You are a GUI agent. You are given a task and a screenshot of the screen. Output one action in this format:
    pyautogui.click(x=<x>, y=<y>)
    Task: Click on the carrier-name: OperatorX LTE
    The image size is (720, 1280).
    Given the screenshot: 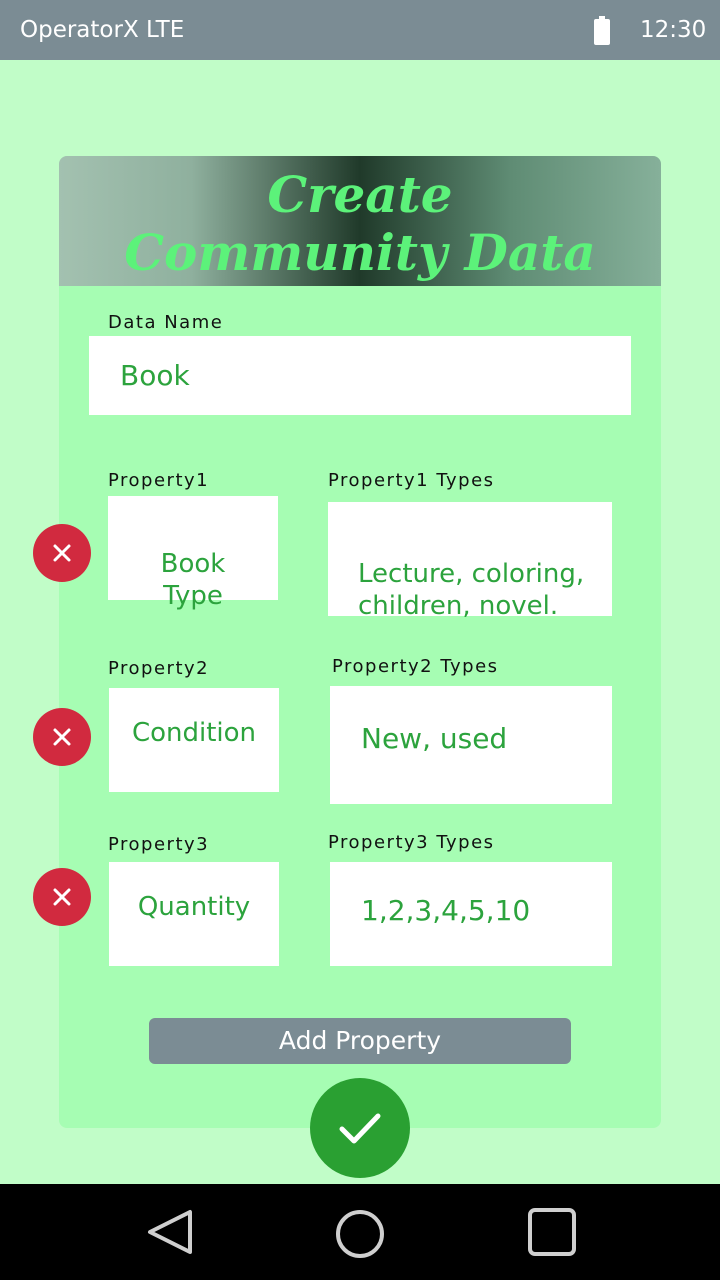 What is the action you would take?
    pyautogui.click(x=102, y=30)
    